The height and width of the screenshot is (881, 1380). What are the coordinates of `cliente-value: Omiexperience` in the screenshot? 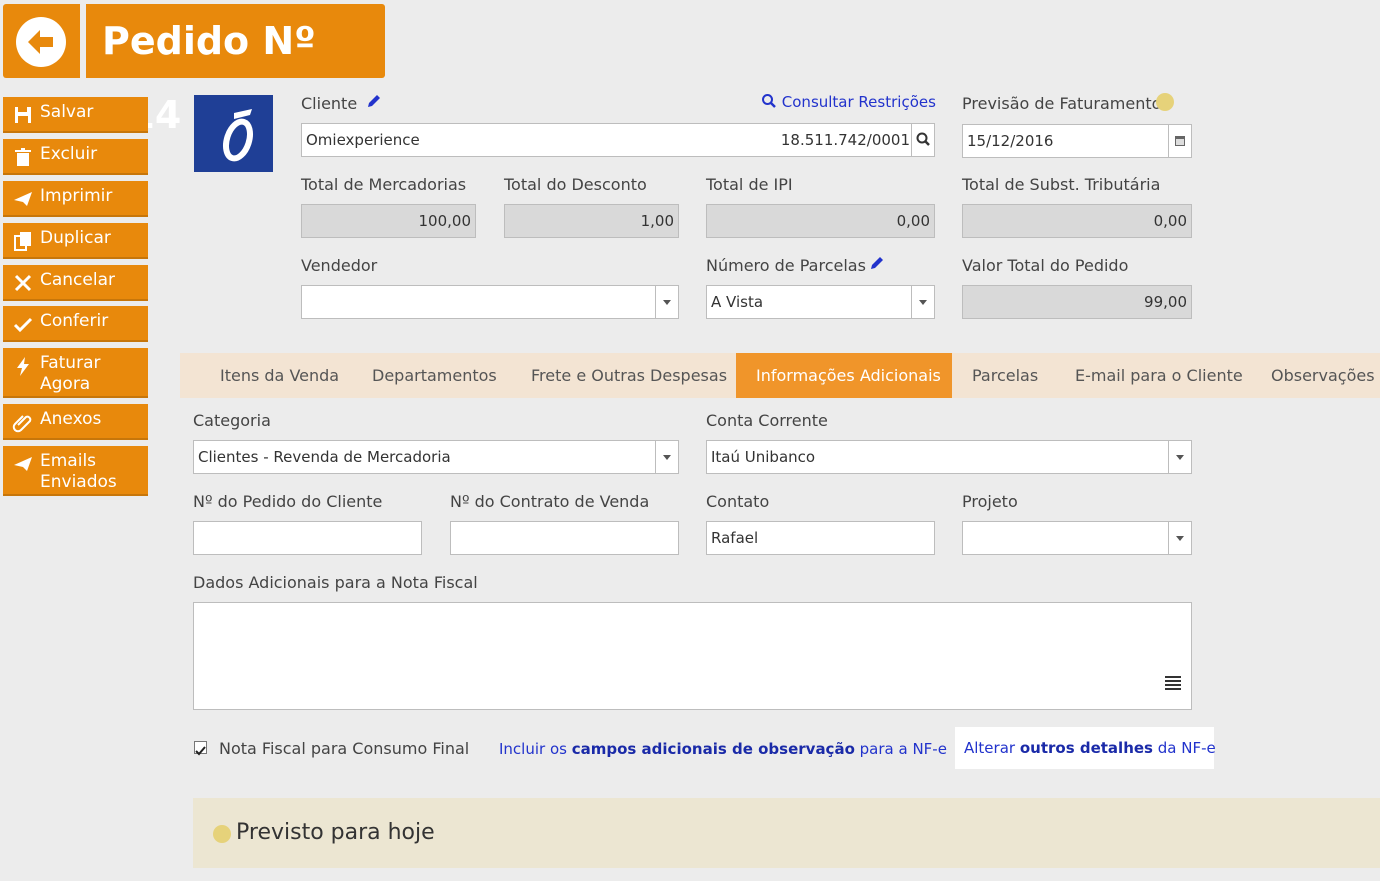 It's located at (363, 140).